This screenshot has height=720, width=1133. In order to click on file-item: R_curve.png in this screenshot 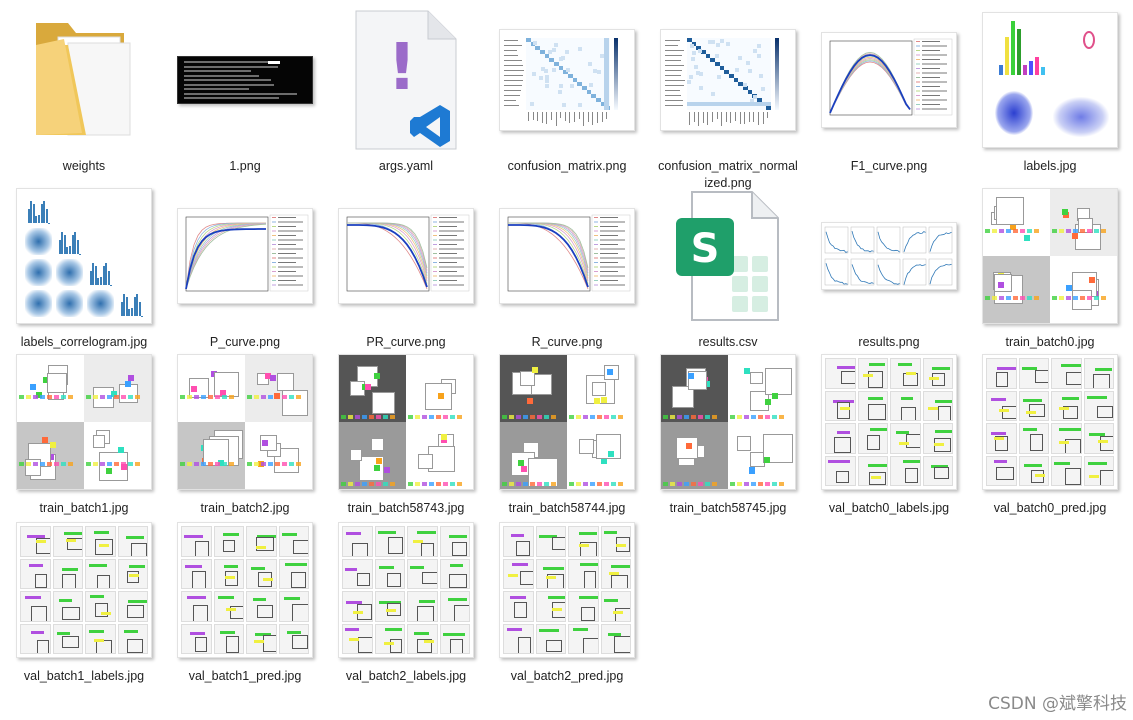, I will do `click(567, 267)`.